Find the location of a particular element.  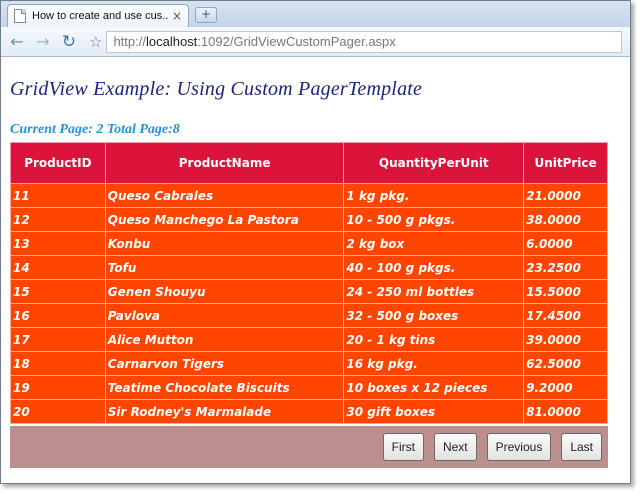

last-page-button: Last is located at coordinates (581, 447).